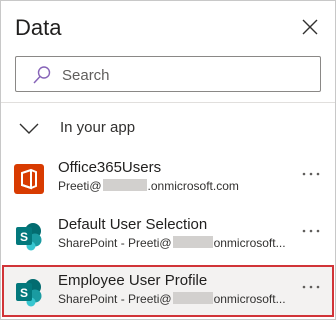 Image resolution: width=336 pixels, height=320 pixels. What do you see at coordinates (110, 167) in the screenshot?
I see `item-name: Office365Users` at bounding box center [110, 167].